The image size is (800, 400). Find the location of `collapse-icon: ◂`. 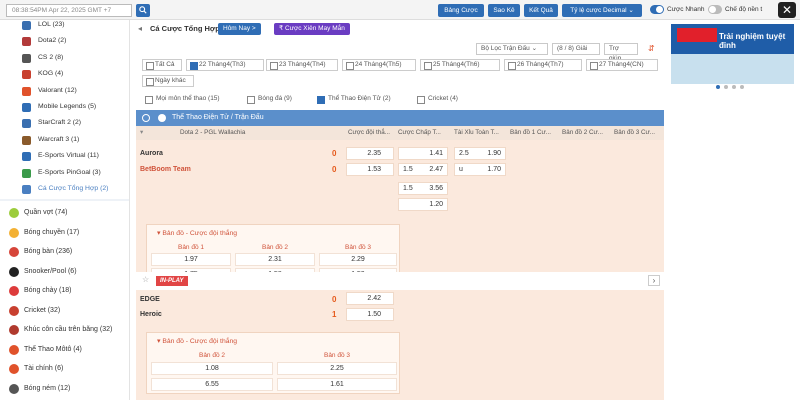

collapse-icon: ◂ is located at coordinates (140, 28).